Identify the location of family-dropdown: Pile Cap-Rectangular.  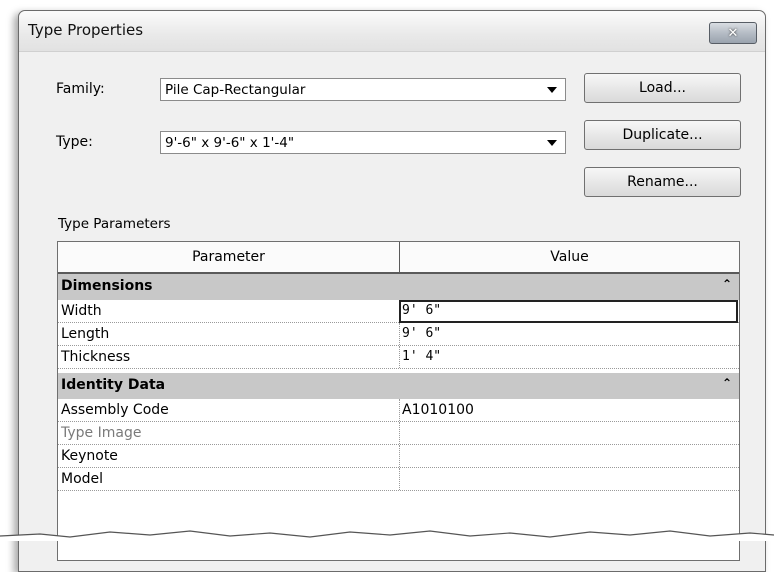
(363, 89).